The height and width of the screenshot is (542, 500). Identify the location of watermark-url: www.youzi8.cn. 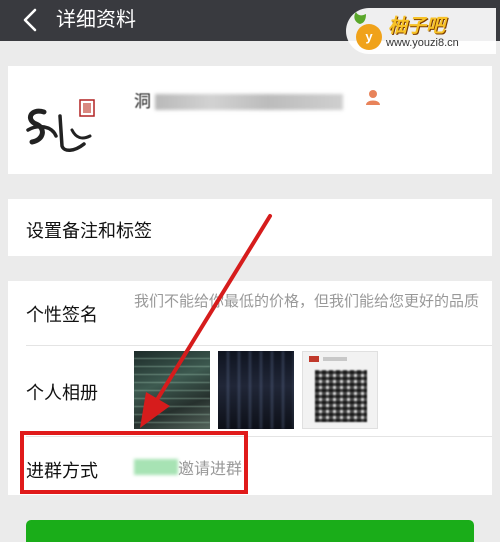
(422, 43).